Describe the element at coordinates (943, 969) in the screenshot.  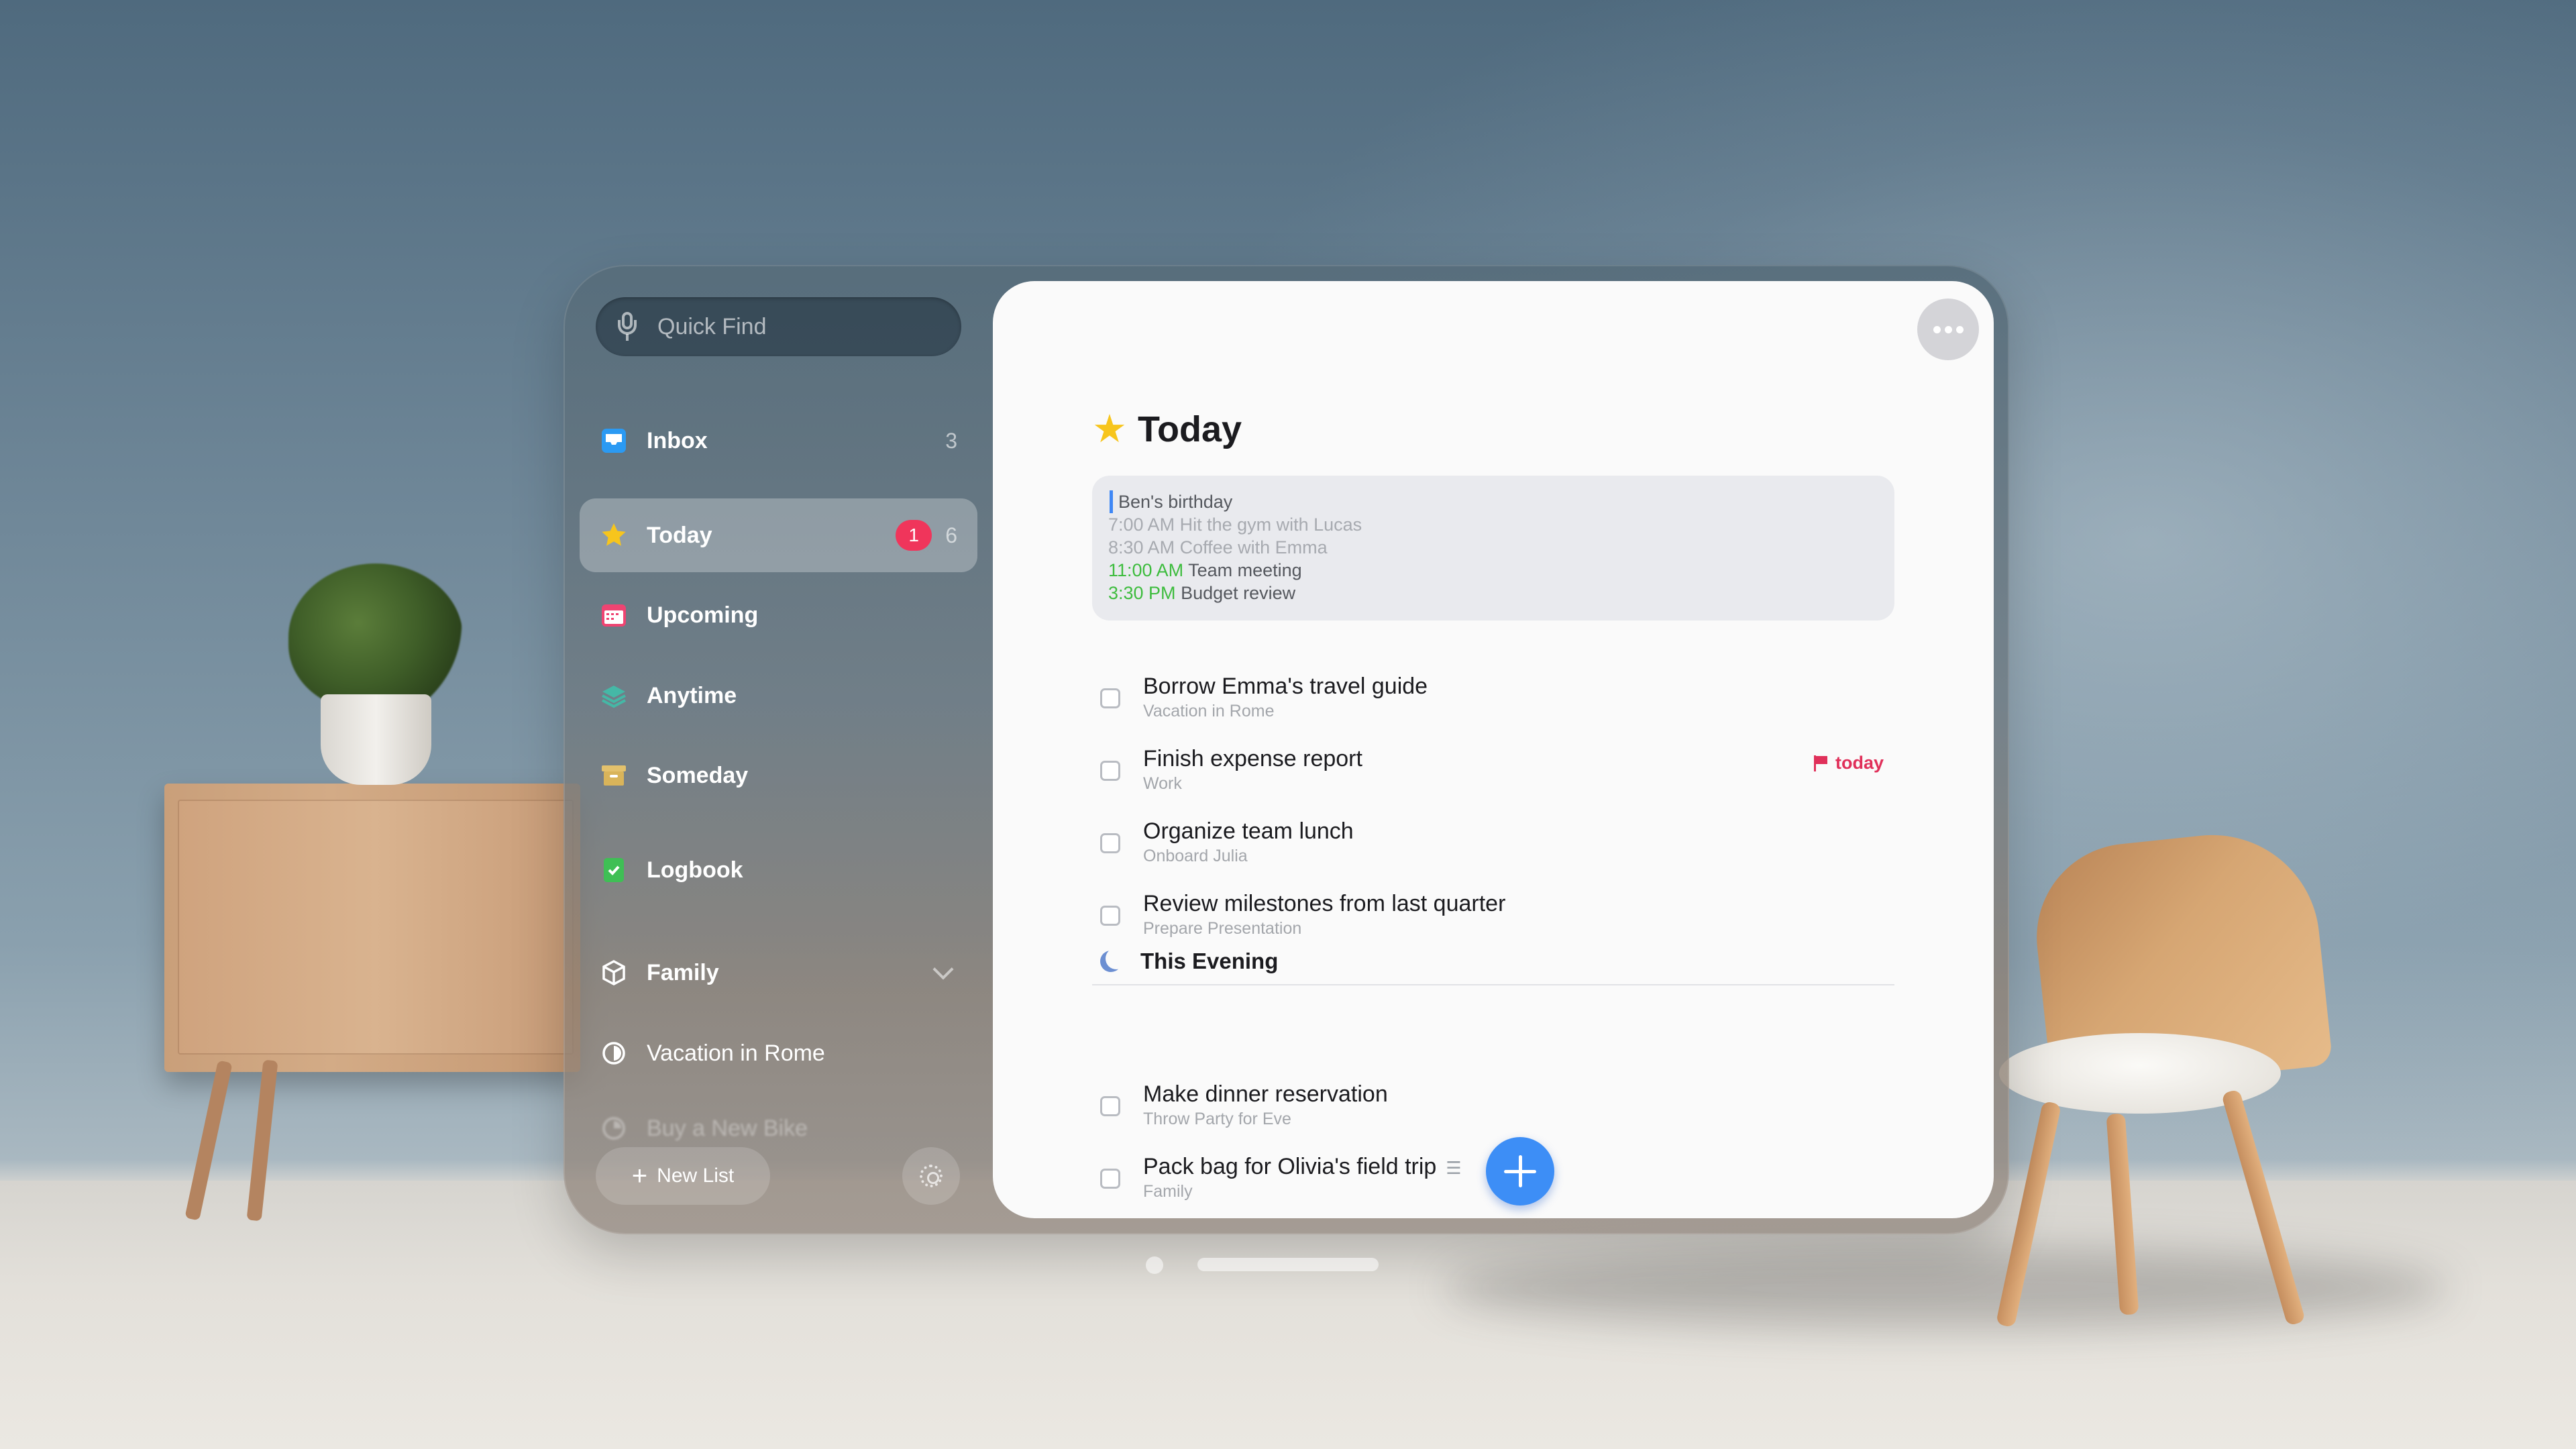
I see `chevron-down-icon` at that location.